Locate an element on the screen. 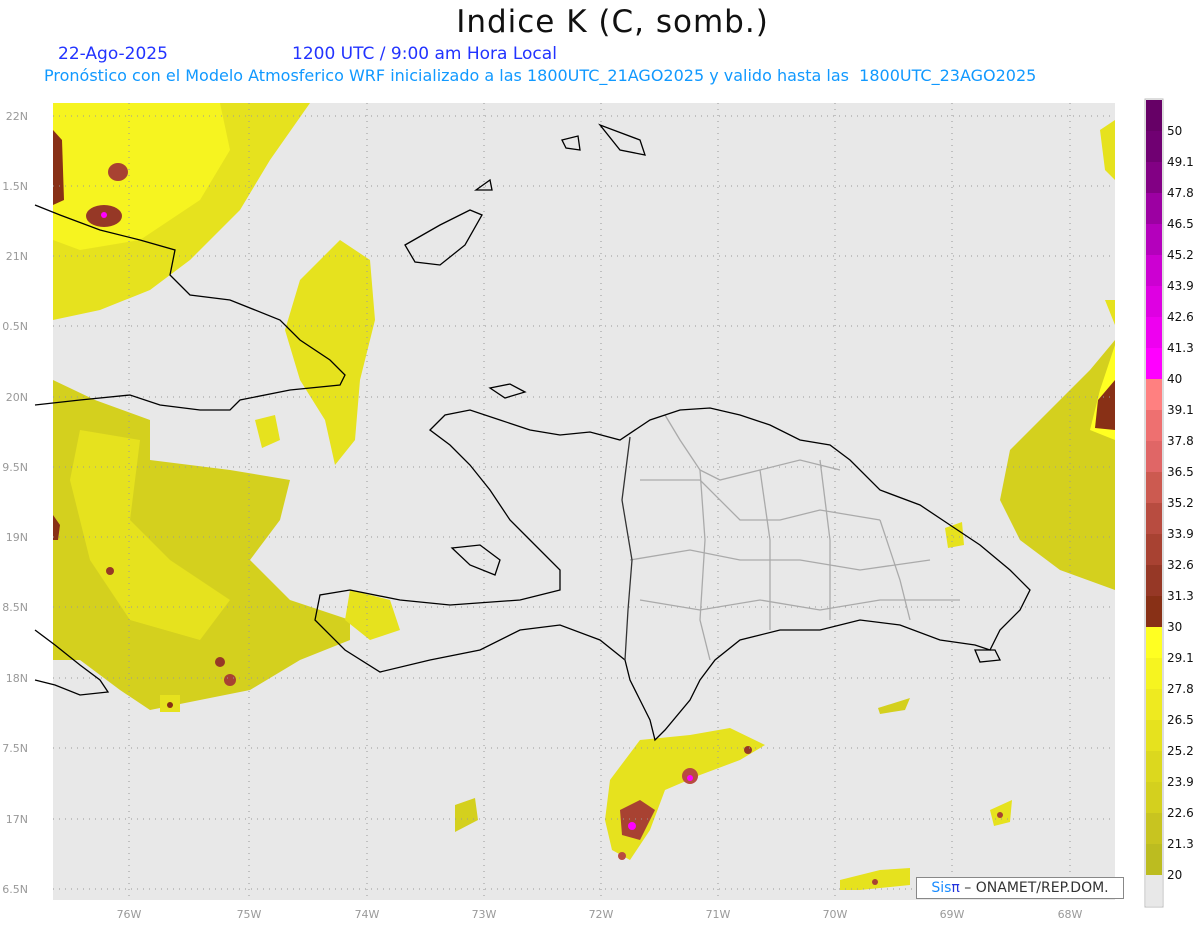  lon-label: 71W is located at coordinates (718, 914).